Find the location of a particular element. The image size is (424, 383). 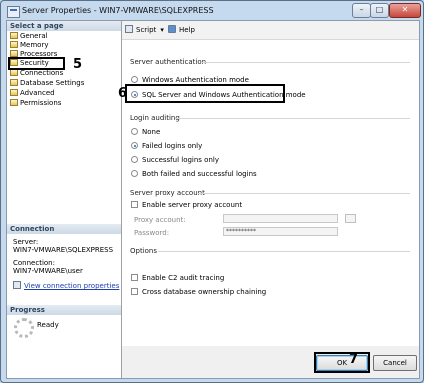

cancel-button: Cancel is located at coordinates (395, 363).